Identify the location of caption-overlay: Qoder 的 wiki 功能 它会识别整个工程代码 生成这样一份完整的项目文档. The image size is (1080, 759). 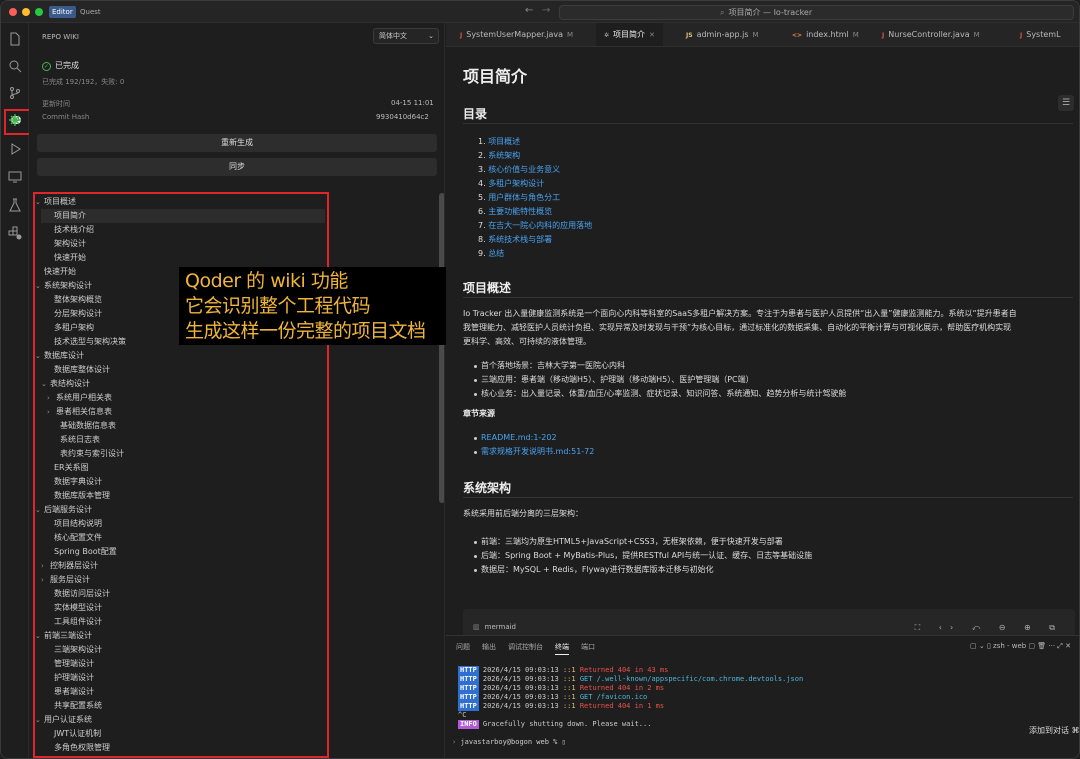
(314, 306).